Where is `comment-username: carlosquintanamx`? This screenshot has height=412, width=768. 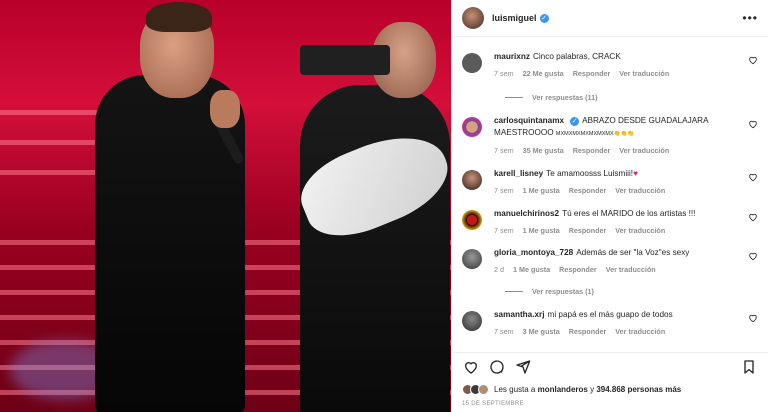 comment-username: carlosquintanamx is located at coordinates (529, 120).